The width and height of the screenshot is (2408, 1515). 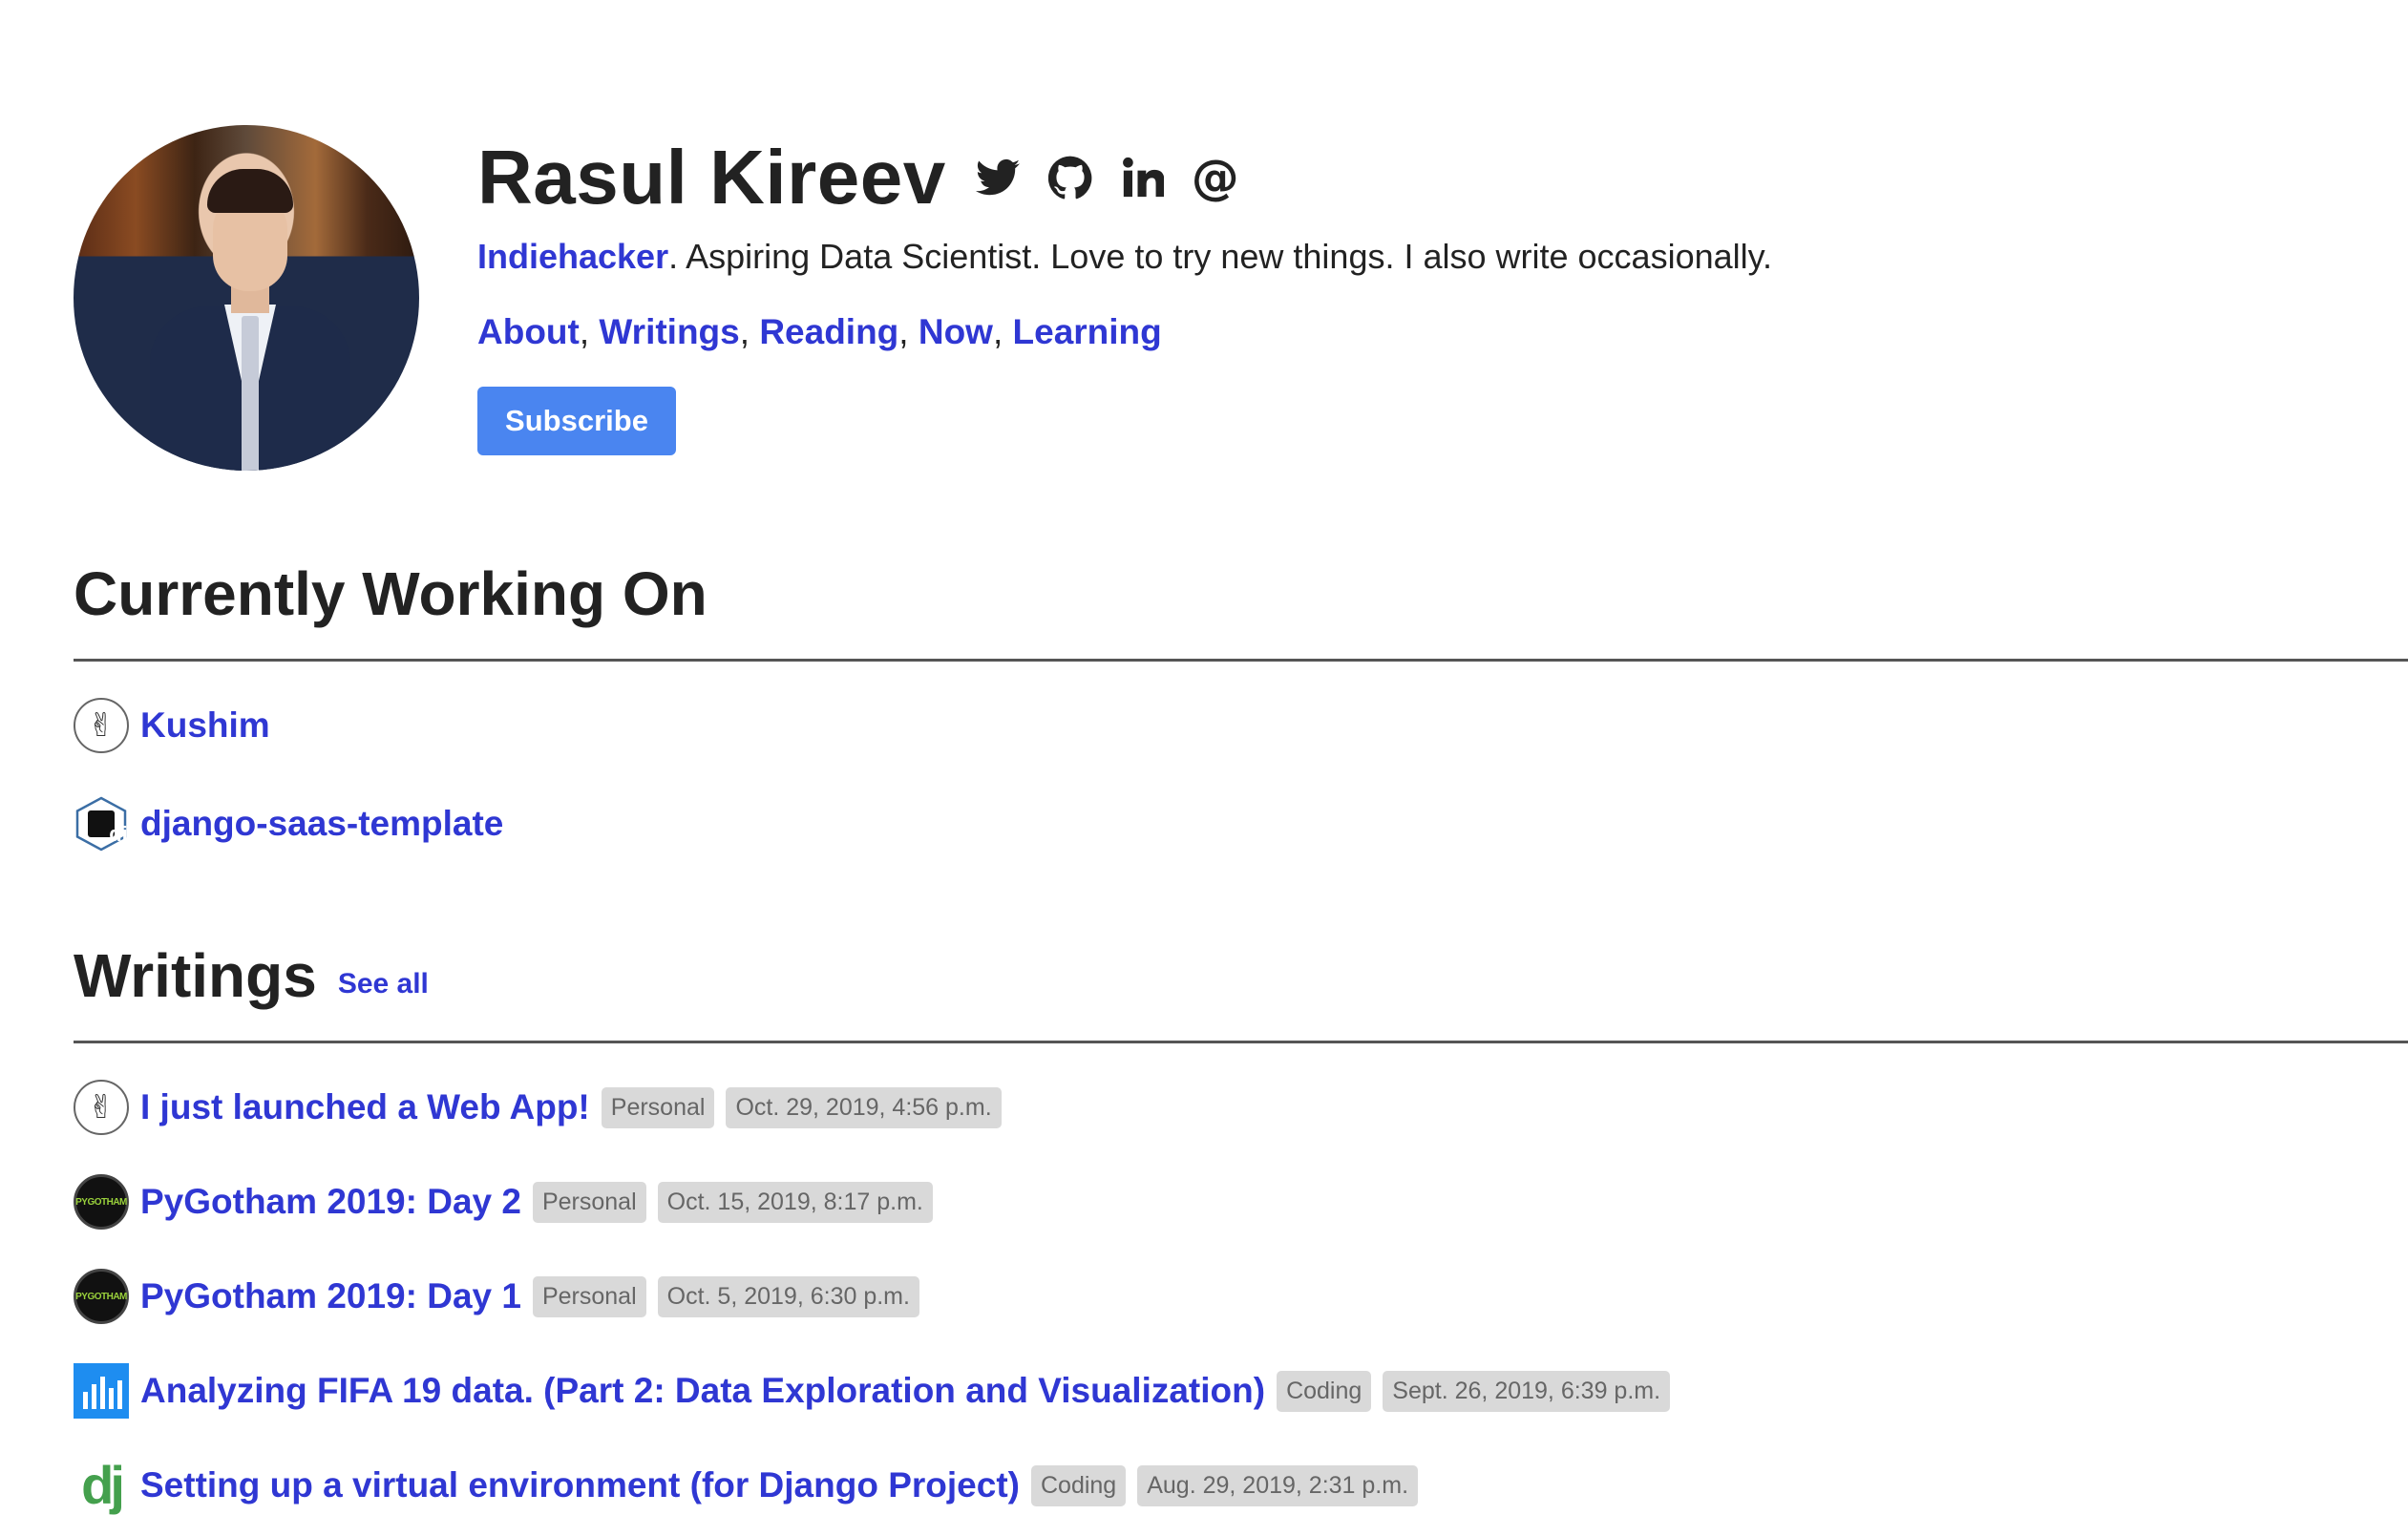 I want to click on date-badge: Oct. 15, 2019, 8:17 p.m., so click(x=795, y=1202).